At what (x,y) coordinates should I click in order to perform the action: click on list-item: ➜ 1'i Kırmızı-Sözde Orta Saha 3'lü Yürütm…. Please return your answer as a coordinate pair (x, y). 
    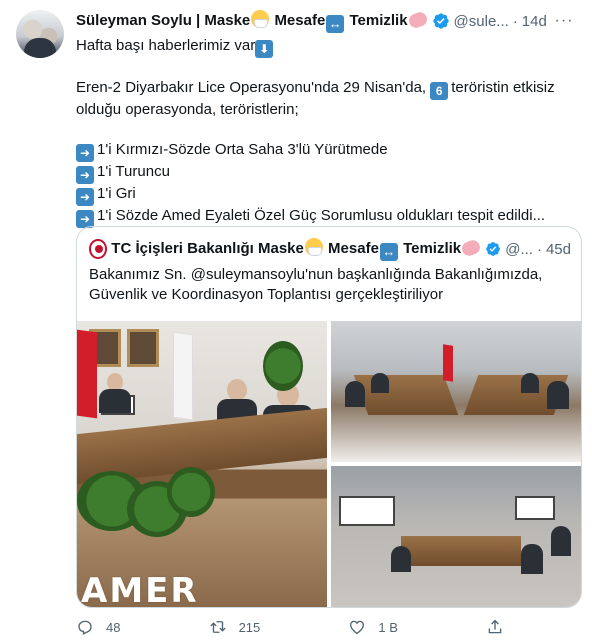
    Looking at the image, I should click on (326, 151).